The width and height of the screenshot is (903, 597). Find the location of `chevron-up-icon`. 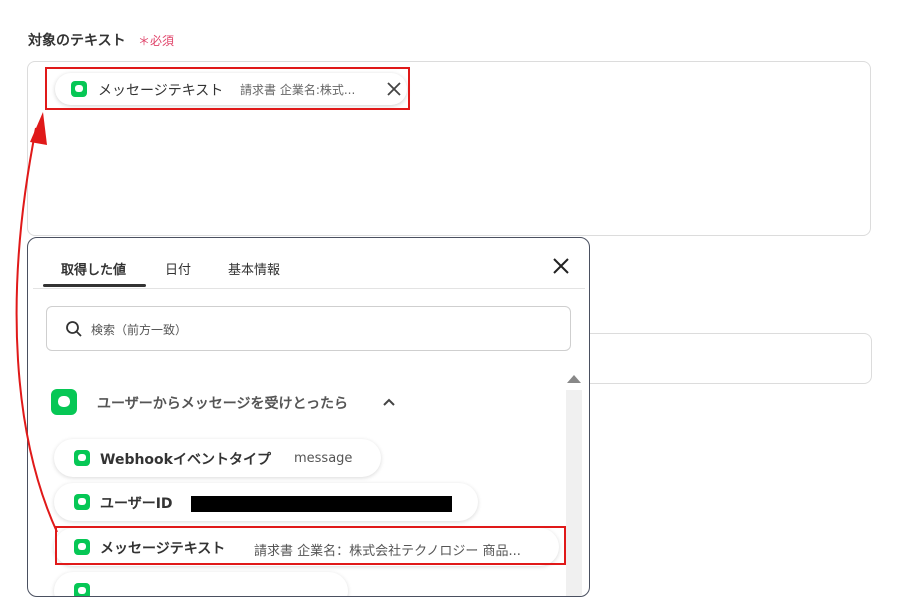

chevron-up-icon is located at coordinates (389, 402).